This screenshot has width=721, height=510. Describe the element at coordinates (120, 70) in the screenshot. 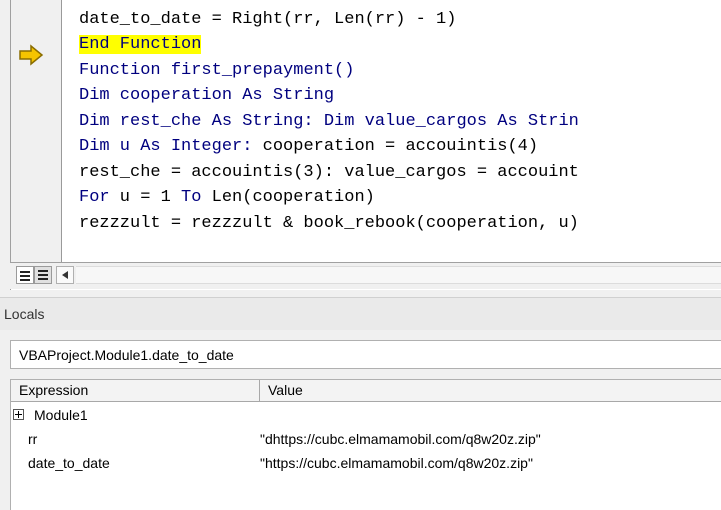

I see `code-token: Function` at that location.